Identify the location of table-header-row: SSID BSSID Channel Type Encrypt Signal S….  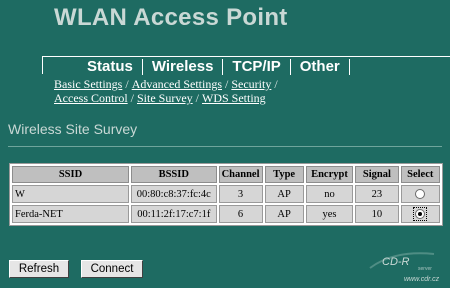
(226, 174).